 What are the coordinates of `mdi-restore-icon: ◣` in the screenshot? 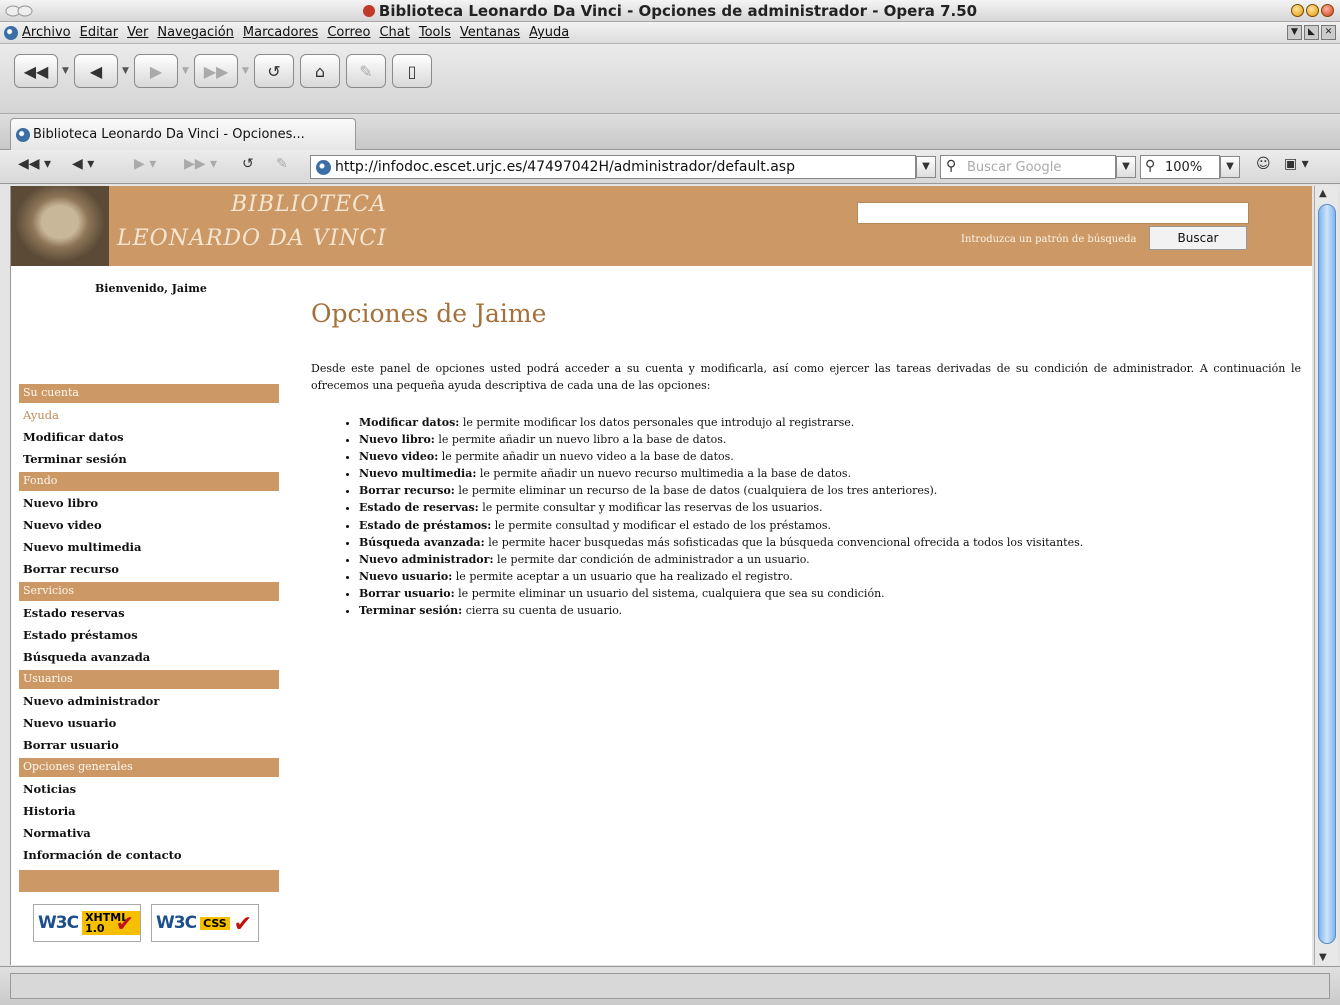 It's located at (1311, 32).